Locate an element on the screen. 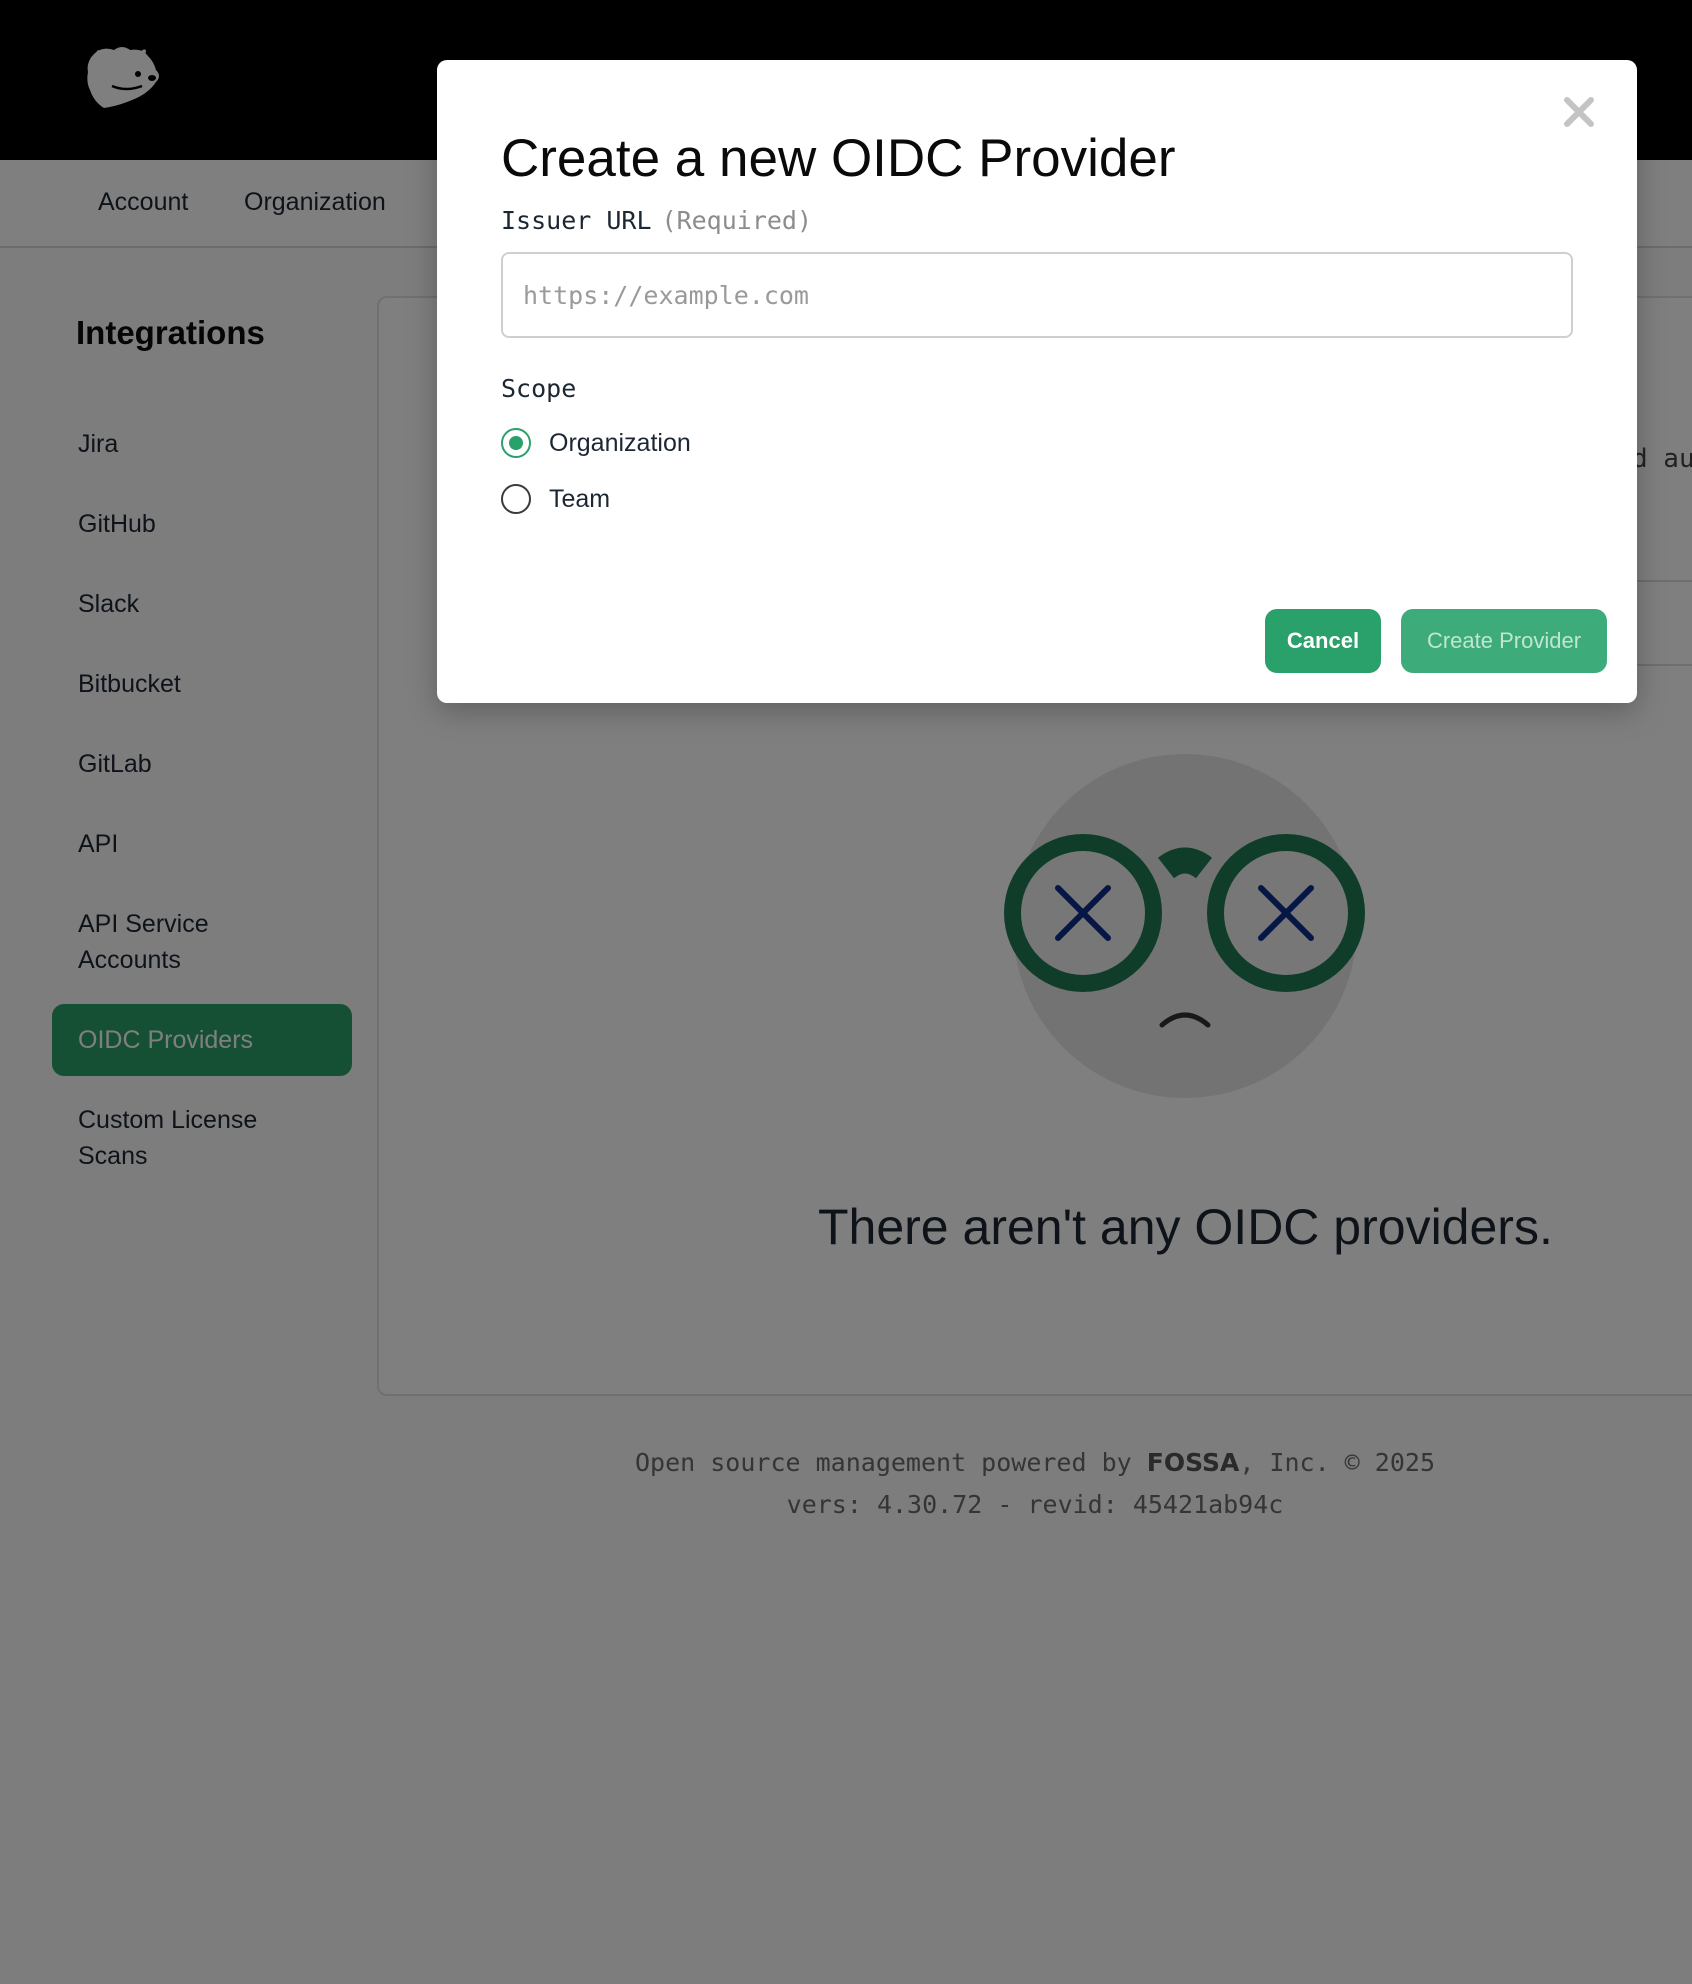 The height and width of the screenshot is (1984, 1692). scope-option-label: Organization is located at coordinates (620, 442).